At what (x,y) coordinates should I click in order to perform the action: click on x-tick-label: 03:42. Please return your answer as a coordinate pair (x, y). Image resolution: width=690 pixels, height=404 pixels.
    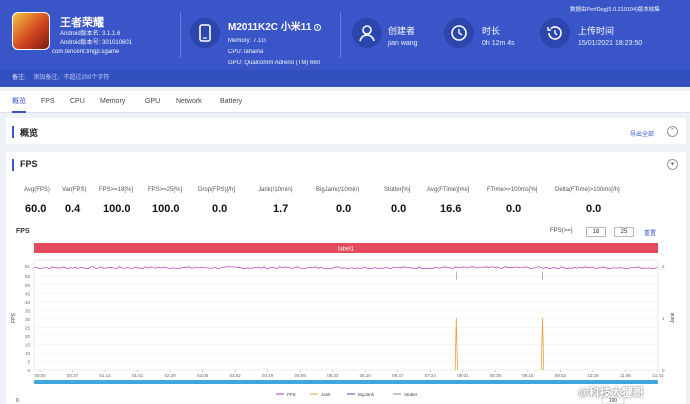
    Looking at the image, I should click on (236, 375).